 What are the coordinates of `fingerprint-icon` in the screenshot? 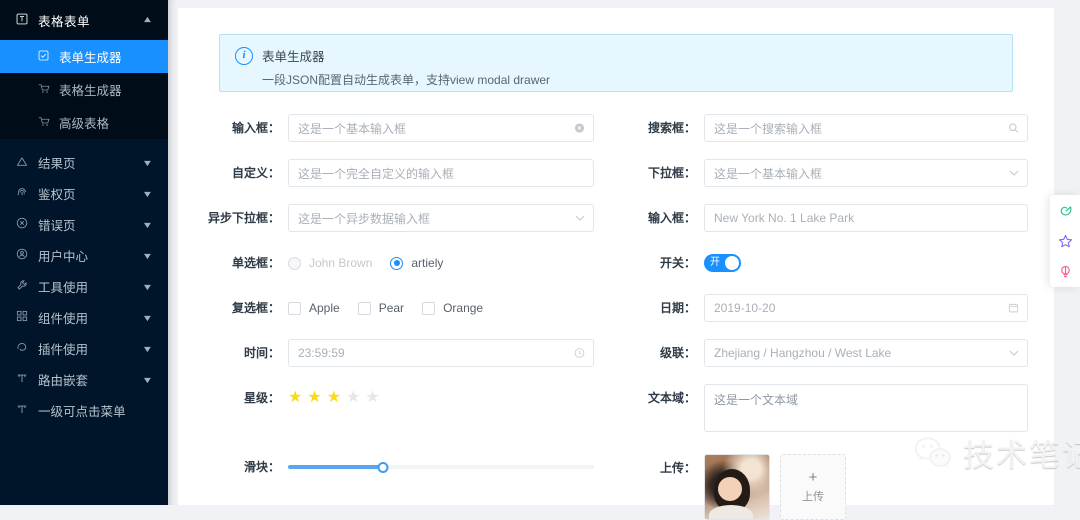 It's located at (25, 193).